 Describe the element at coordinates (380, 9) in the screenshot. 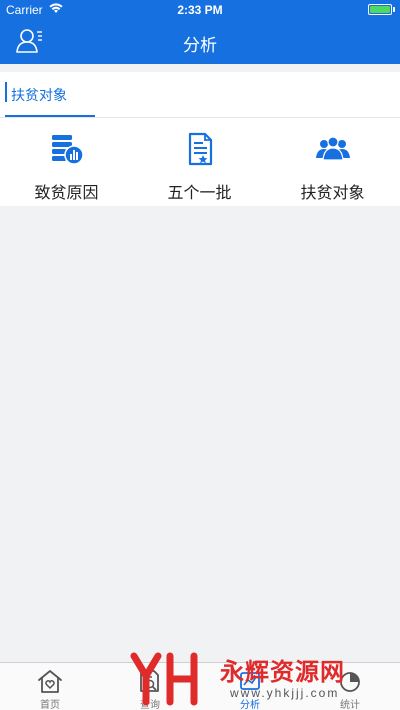

I see `battery-icon` at that location.